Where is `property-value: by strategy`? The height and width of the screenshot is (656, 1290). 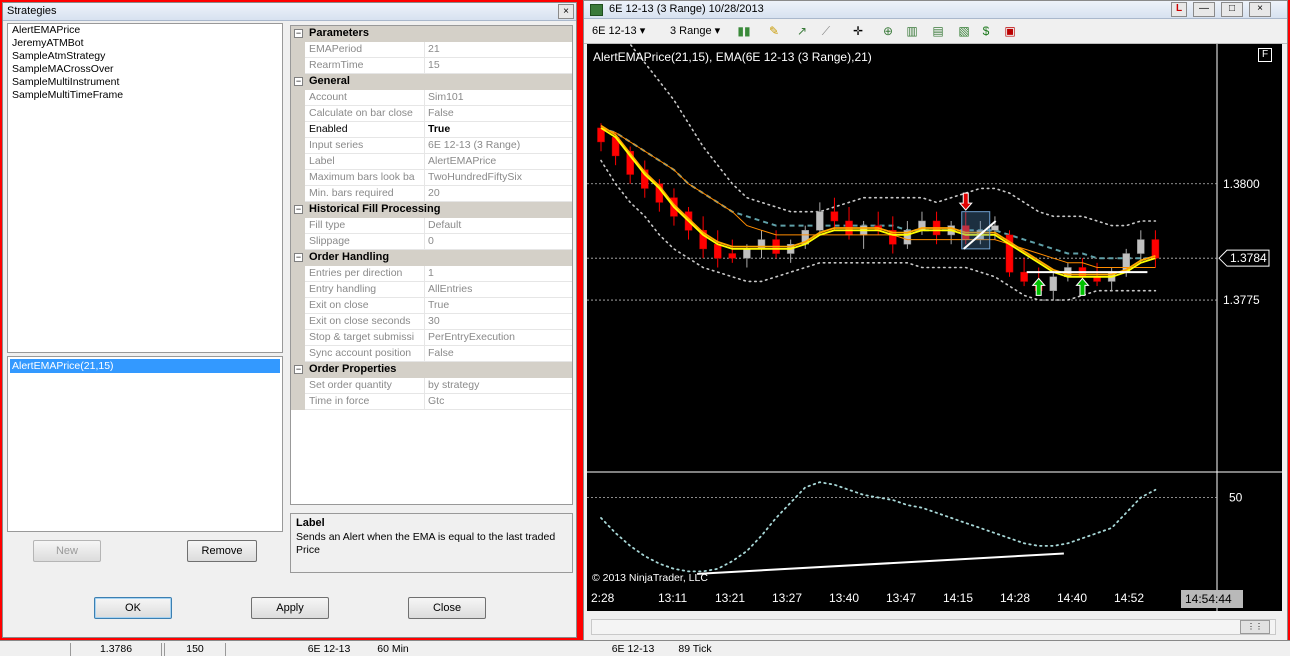 property-value: by strategy is located at coordinates (498, 386).